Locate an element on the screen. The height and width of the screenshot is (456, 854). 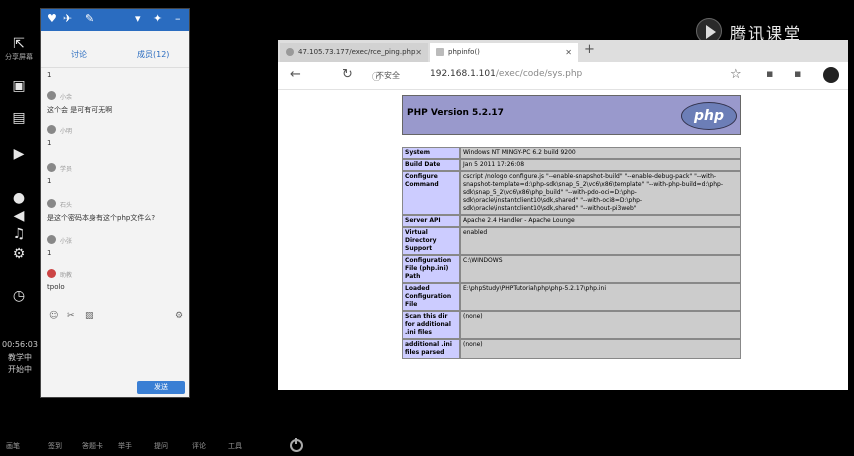
camera-button: ▣ is located at coordinates (19, 86).